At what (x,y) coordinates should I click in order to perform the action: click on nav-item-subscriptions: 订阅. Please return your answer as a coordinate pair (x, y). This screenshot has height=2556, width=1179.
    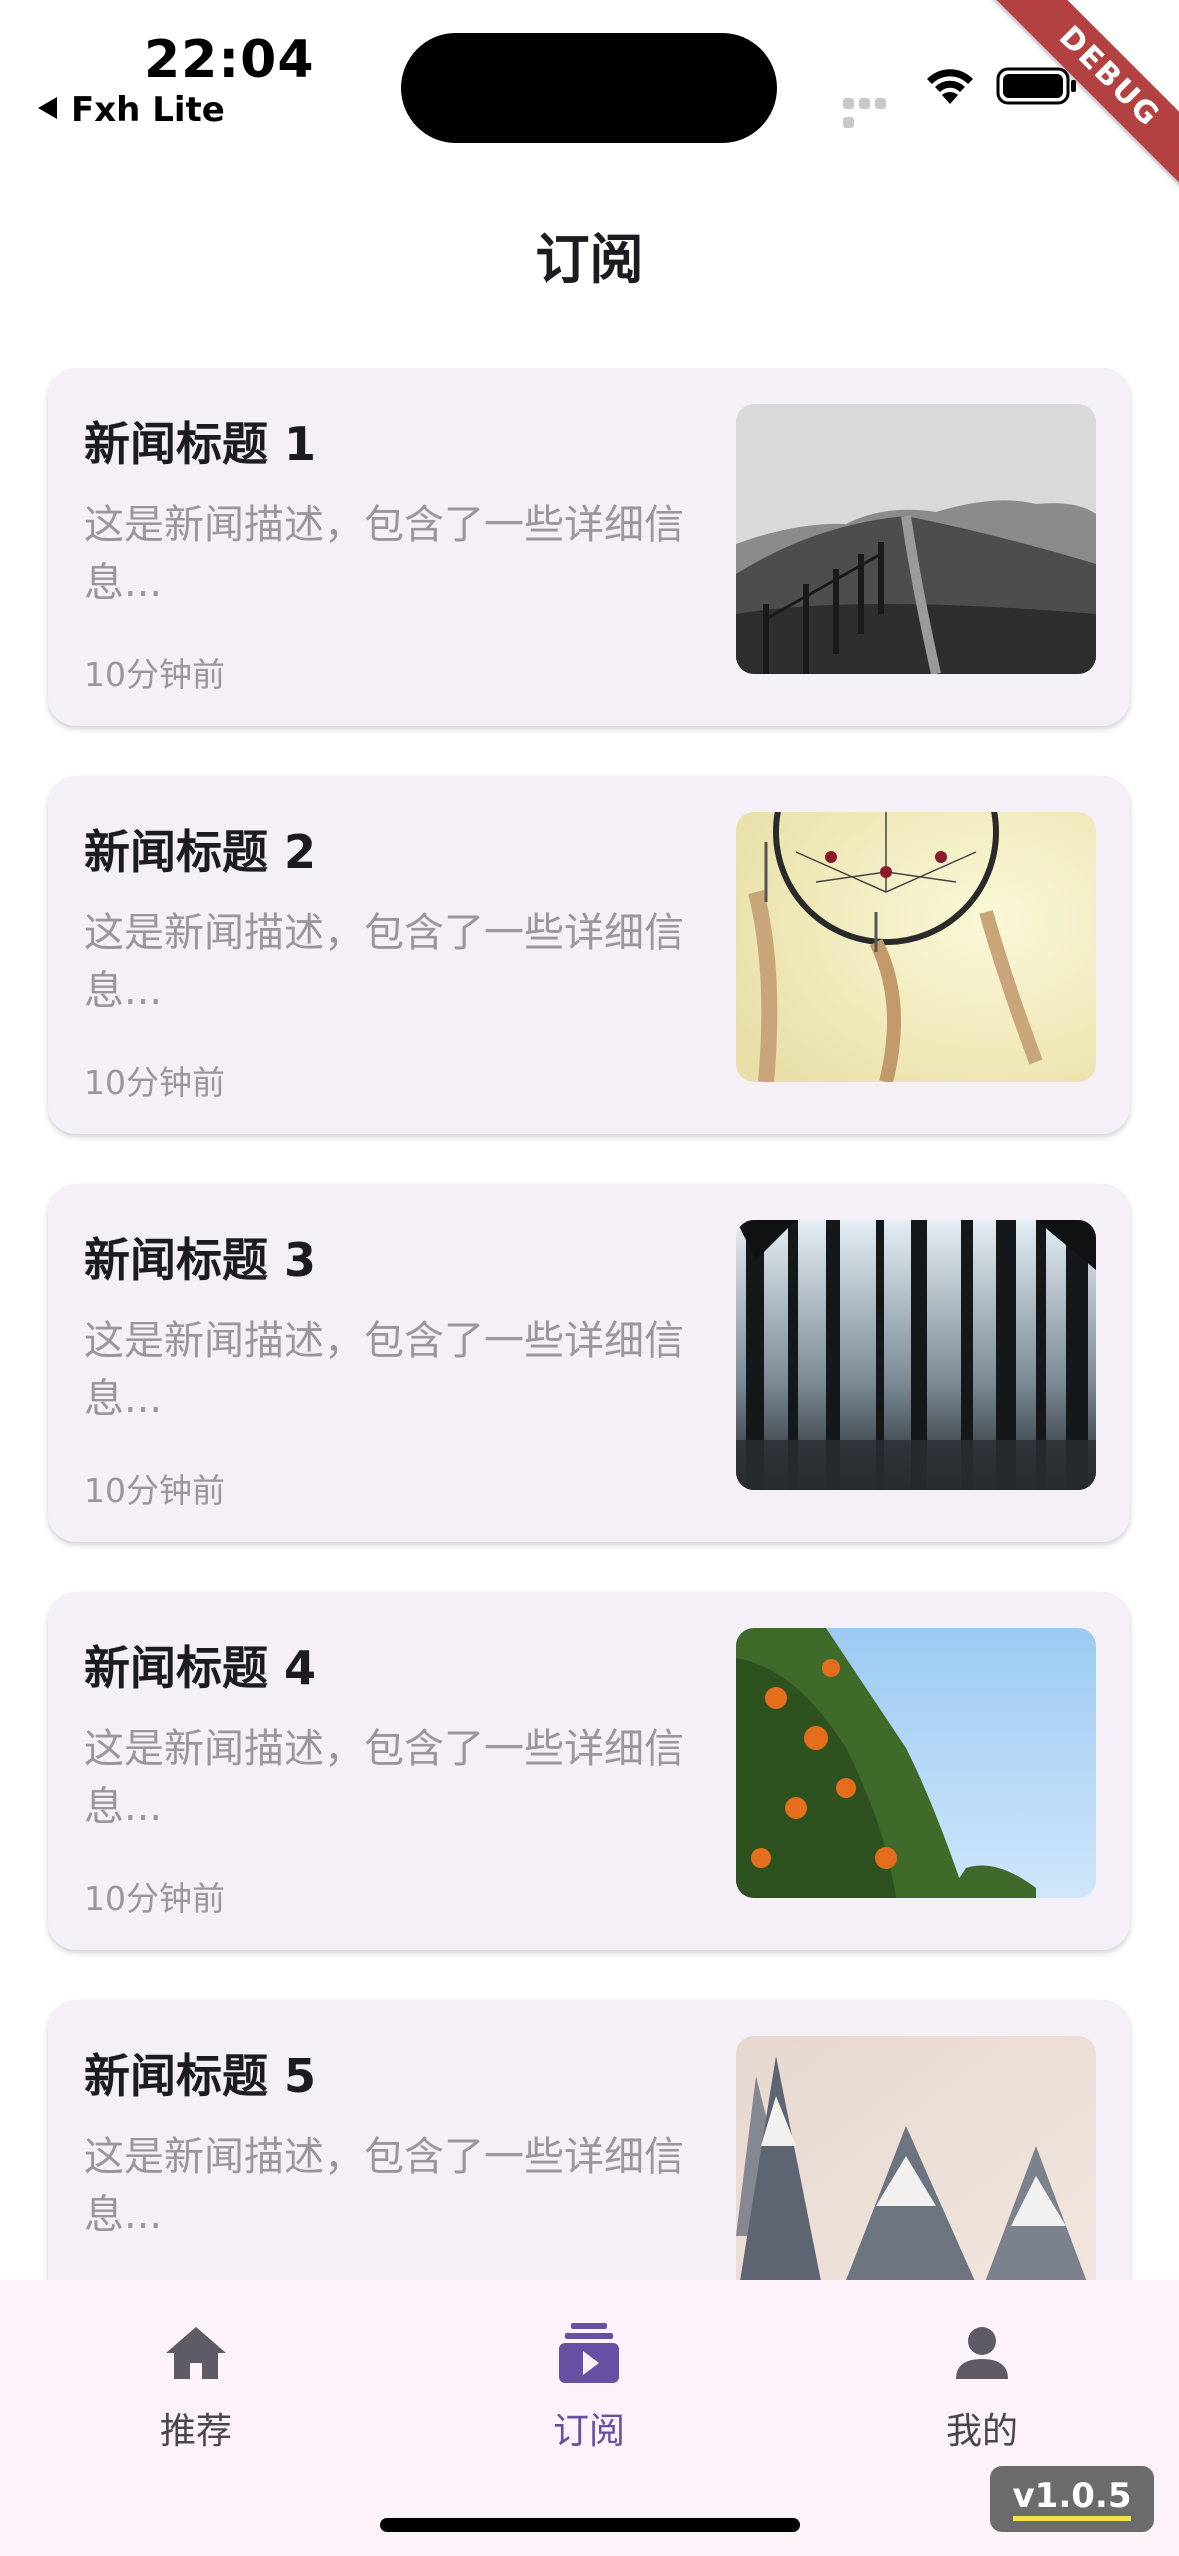
    Looking at the image, I should click on (589, 2381).